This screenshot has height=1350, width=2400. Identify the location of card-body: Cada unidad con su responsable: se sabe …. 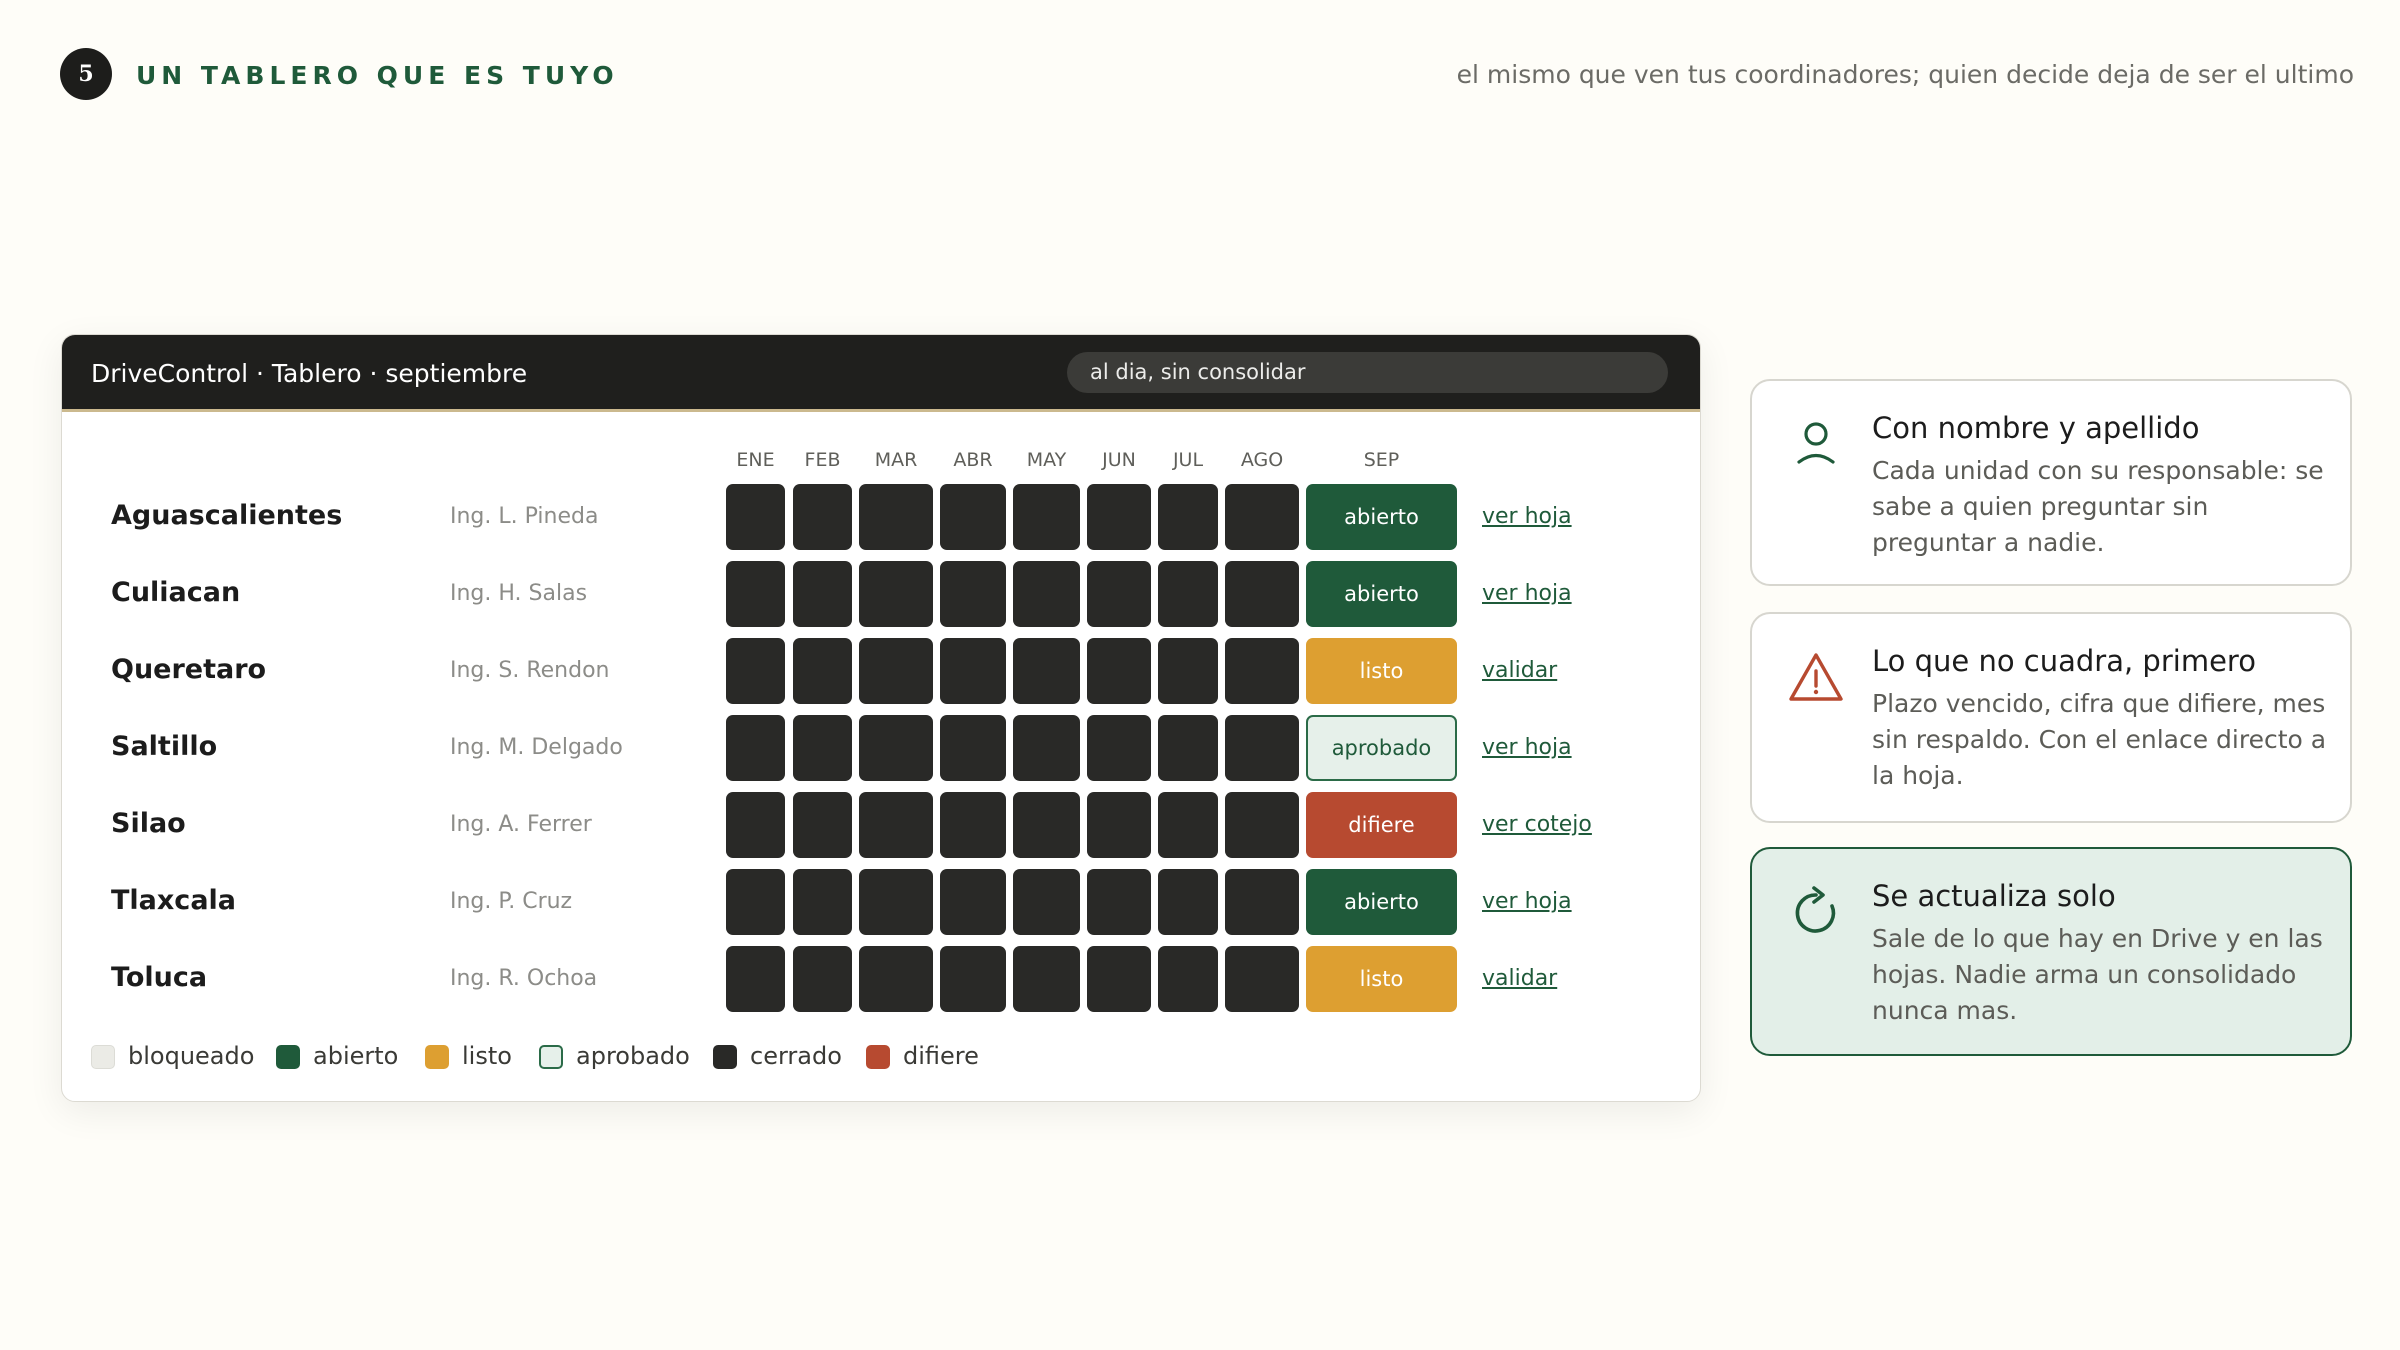
(2098, 506).